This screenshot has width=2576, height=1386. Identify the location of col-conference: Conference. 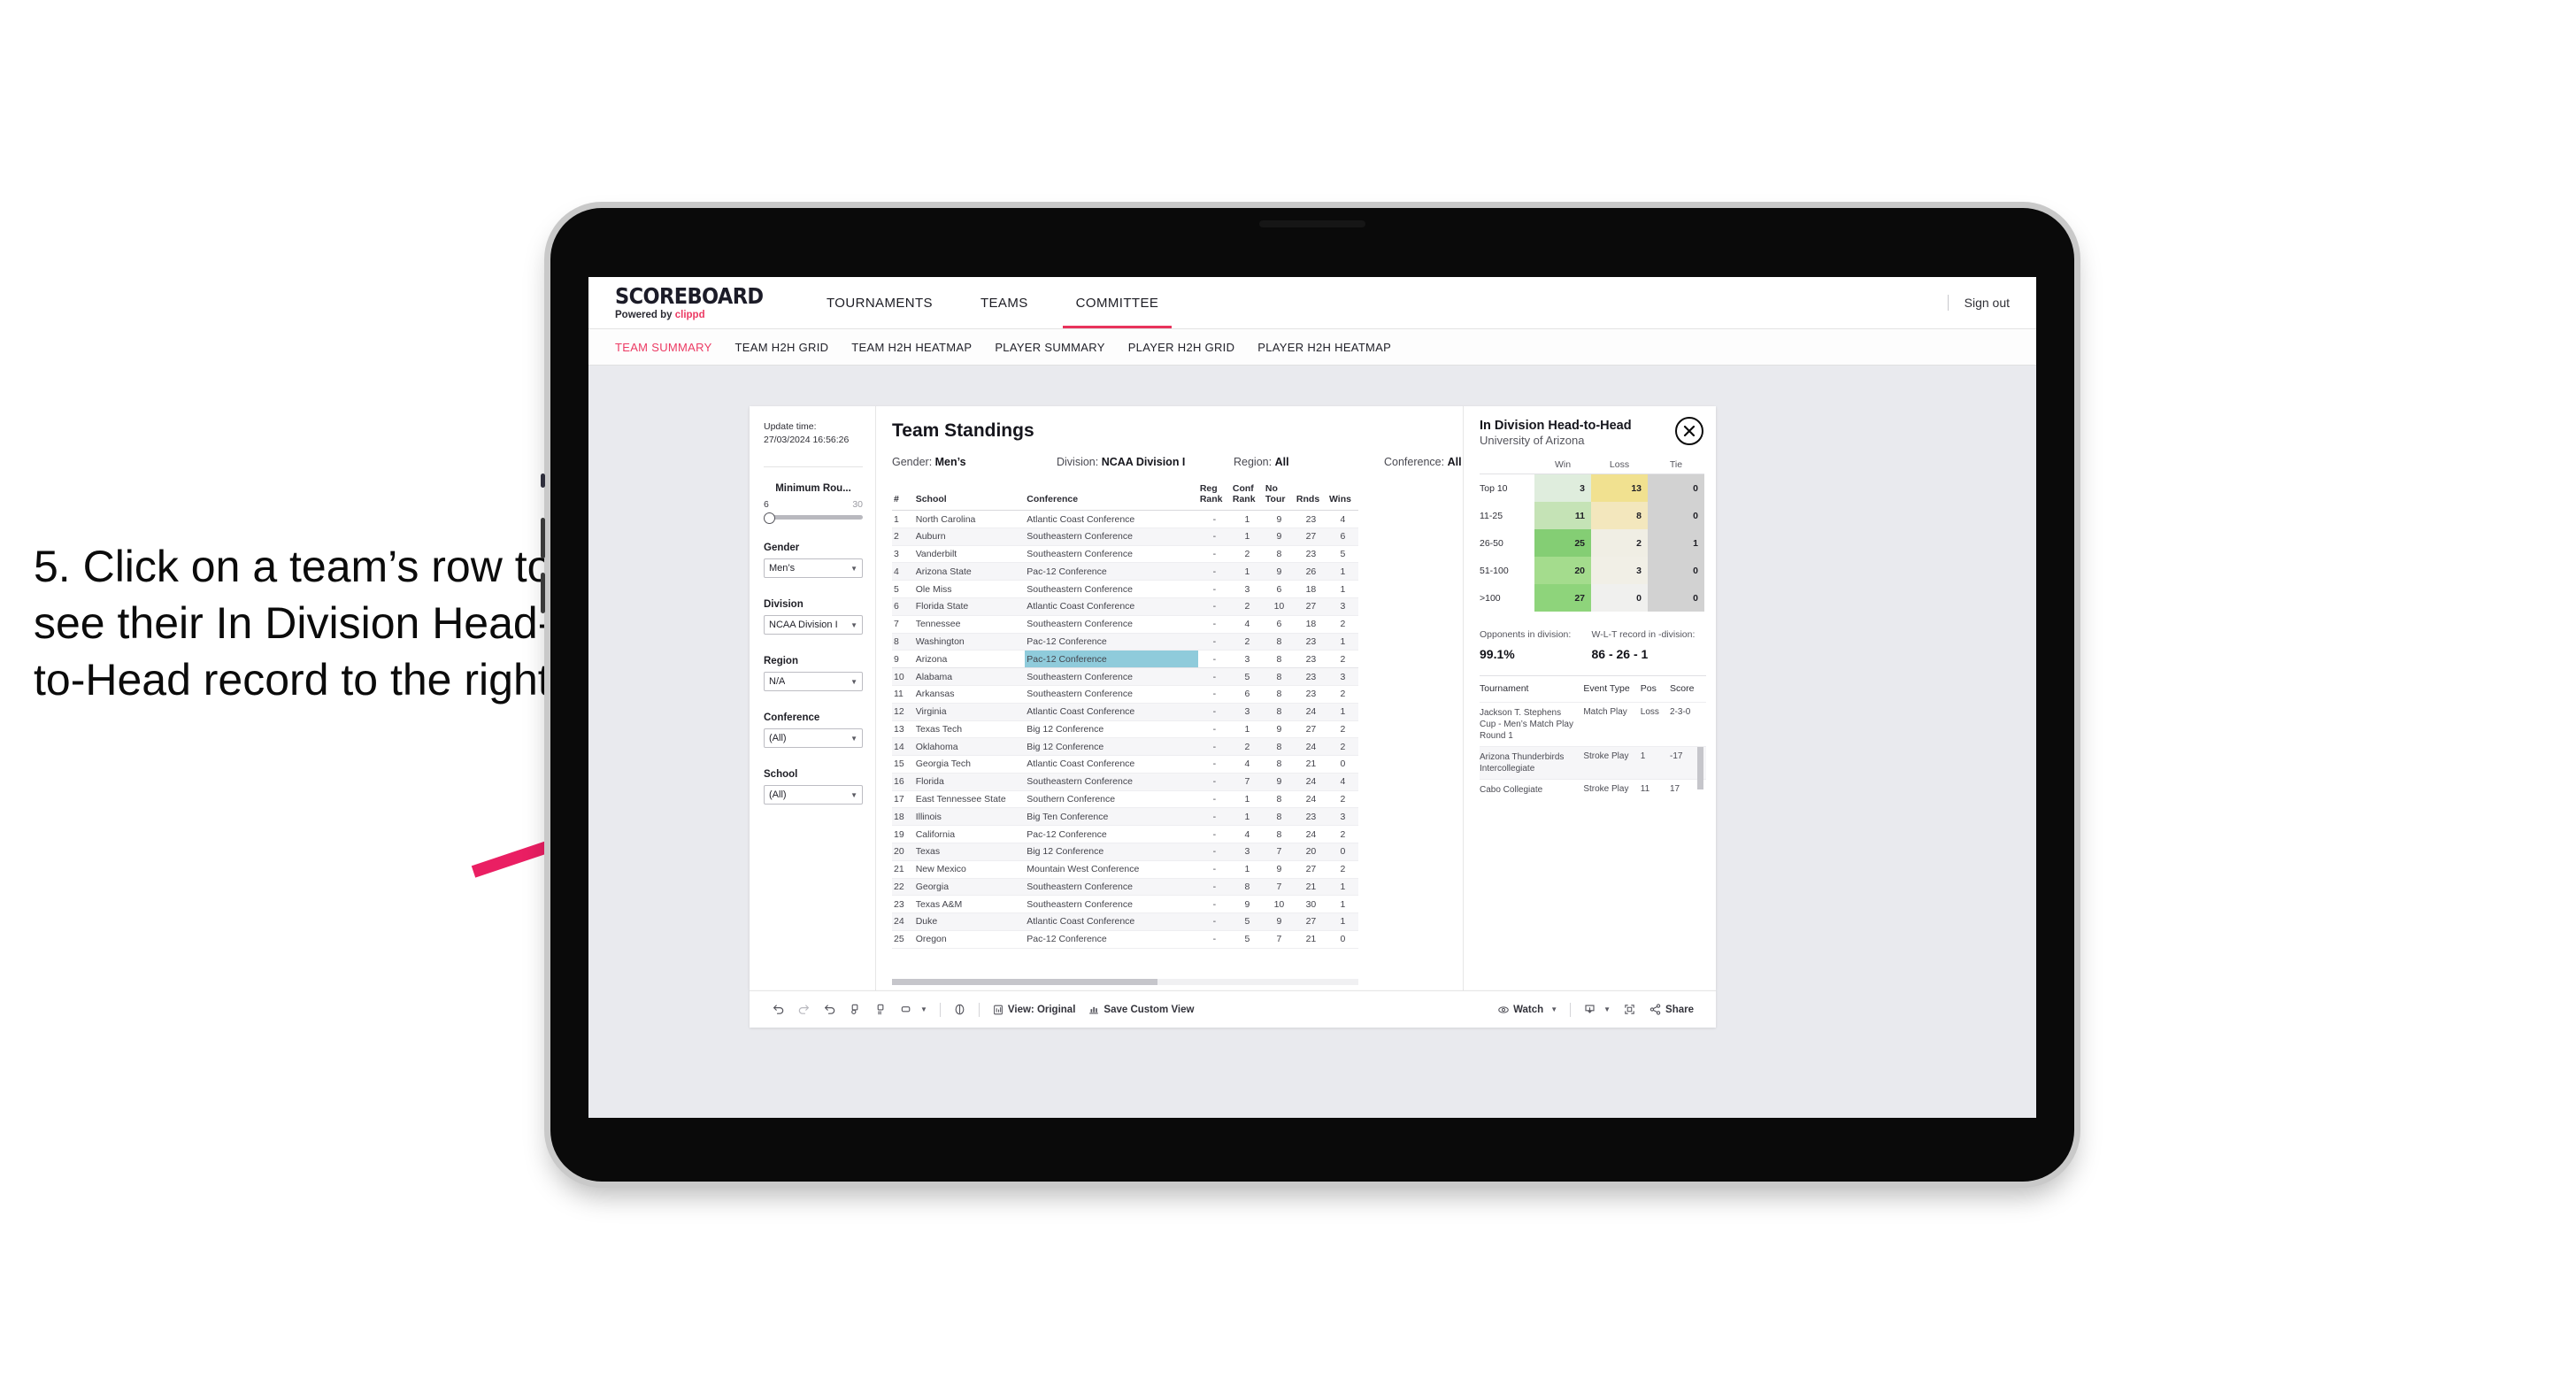
(1111, 497).